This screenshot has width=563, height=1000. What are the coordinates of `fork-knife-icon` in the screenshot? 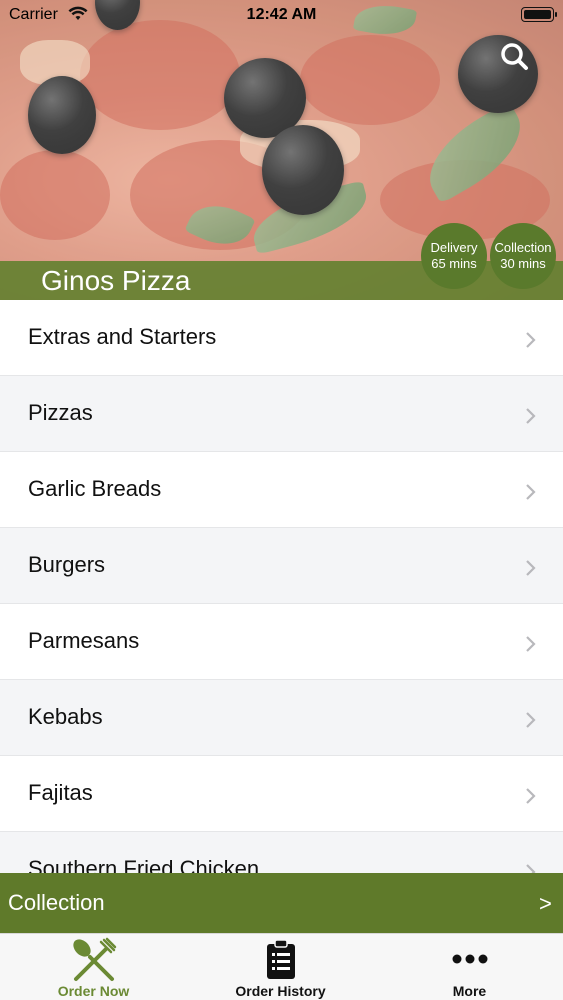 It's located at (94, 962).